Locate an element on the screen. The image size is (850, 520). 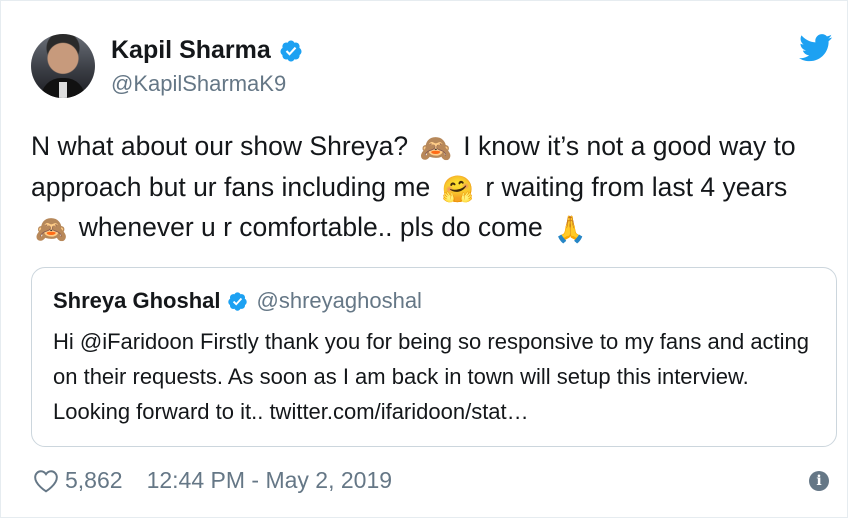
twitter-bird-icon is located at coordinates (816, 48).